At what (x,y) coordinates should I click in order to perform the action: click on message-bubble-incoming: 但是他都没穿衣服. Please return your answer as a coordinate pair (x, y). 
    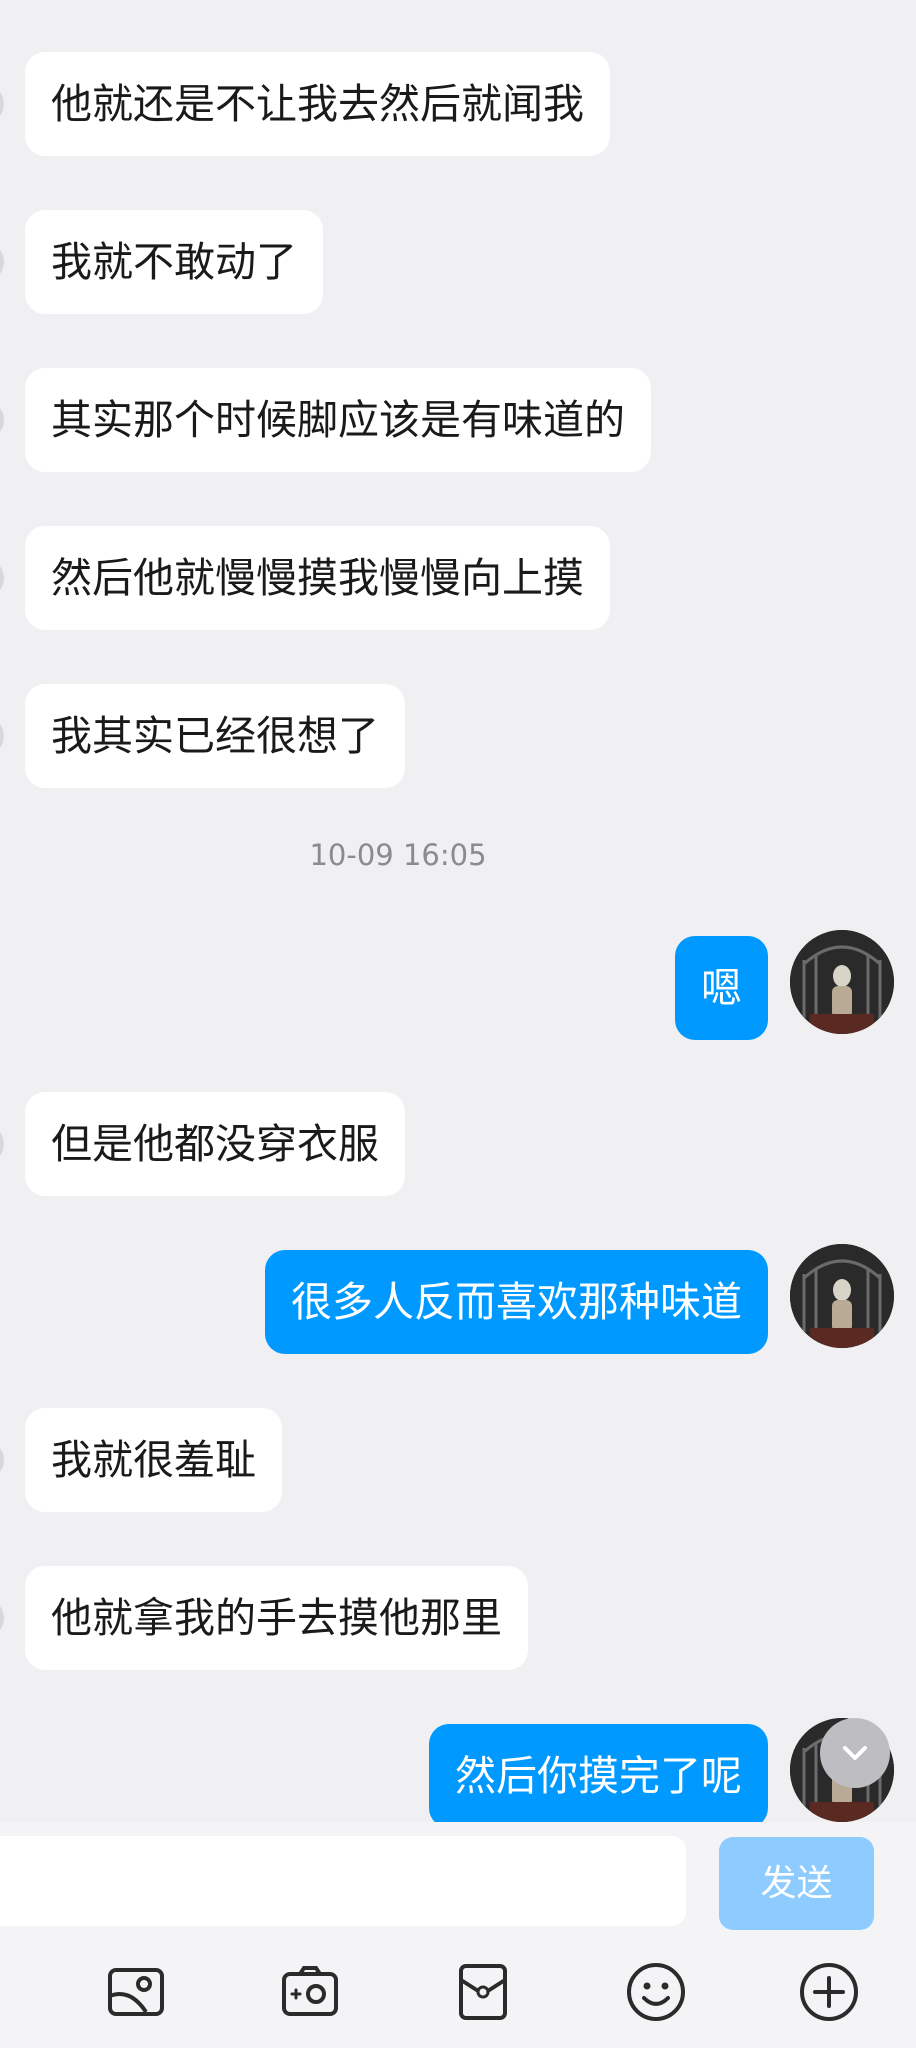
    Looking at the image, I should click on (215, 1144).